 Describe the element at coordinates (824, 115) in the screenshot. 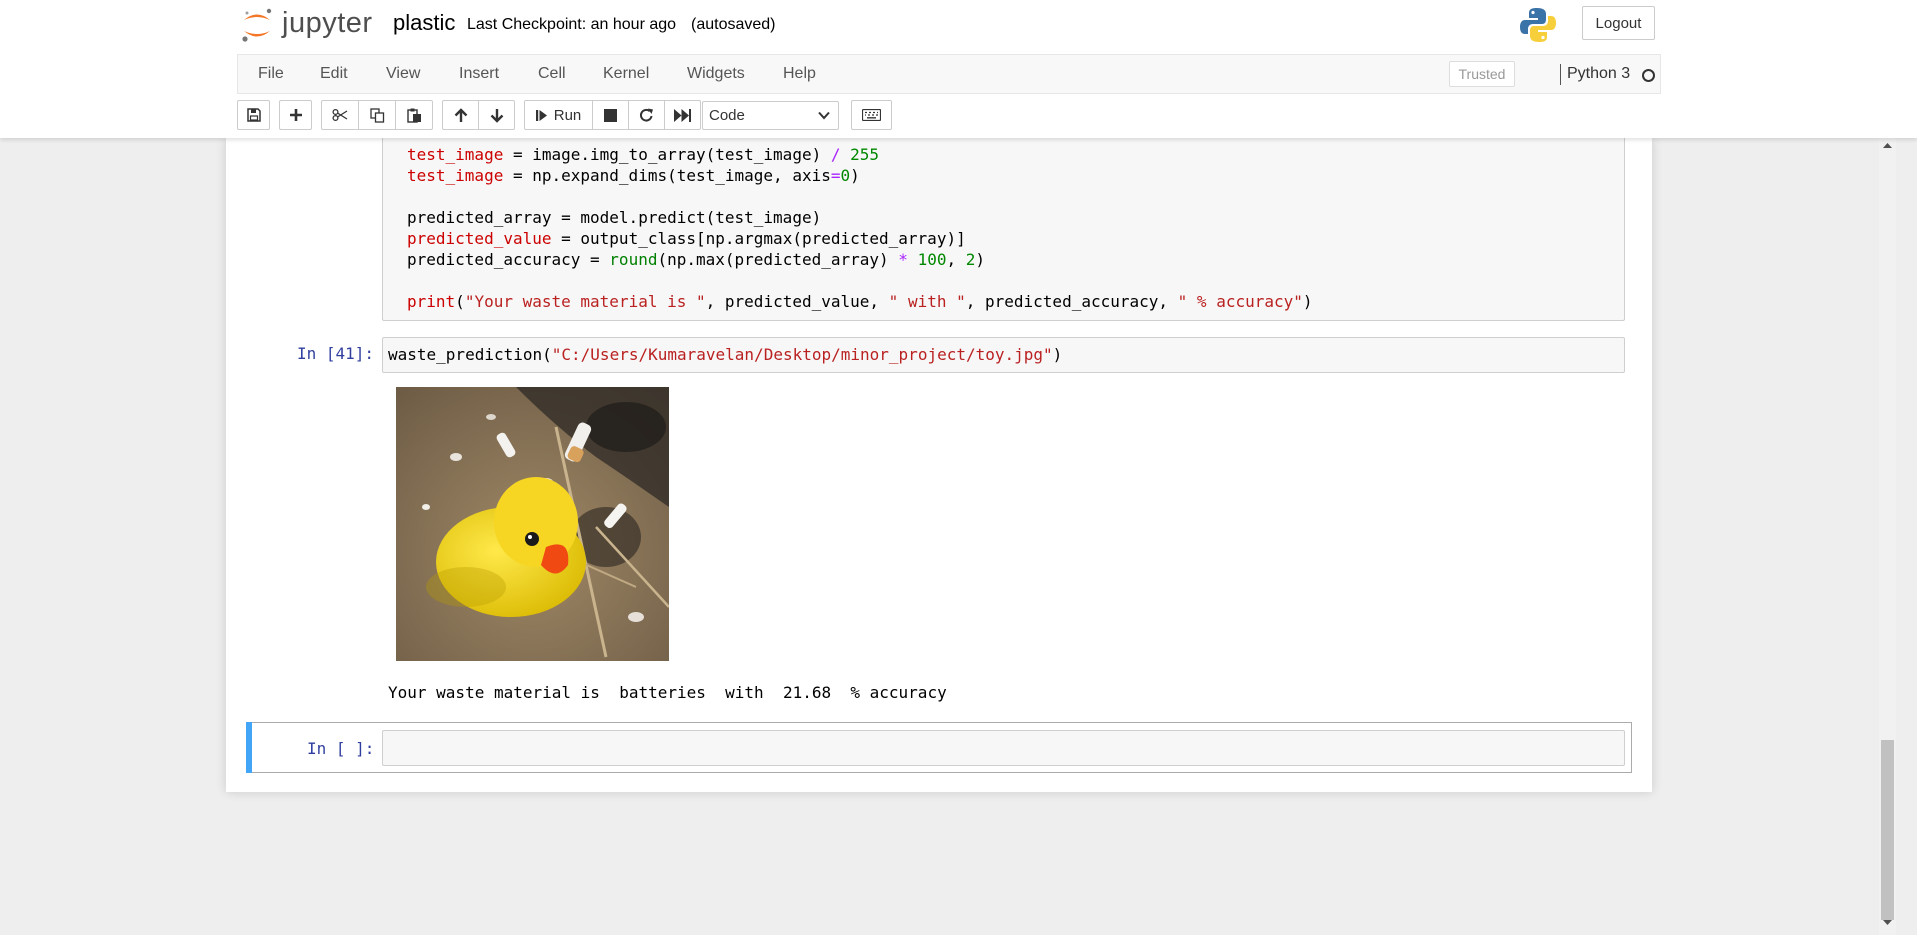

I see `chevron-down-icon` at that location.